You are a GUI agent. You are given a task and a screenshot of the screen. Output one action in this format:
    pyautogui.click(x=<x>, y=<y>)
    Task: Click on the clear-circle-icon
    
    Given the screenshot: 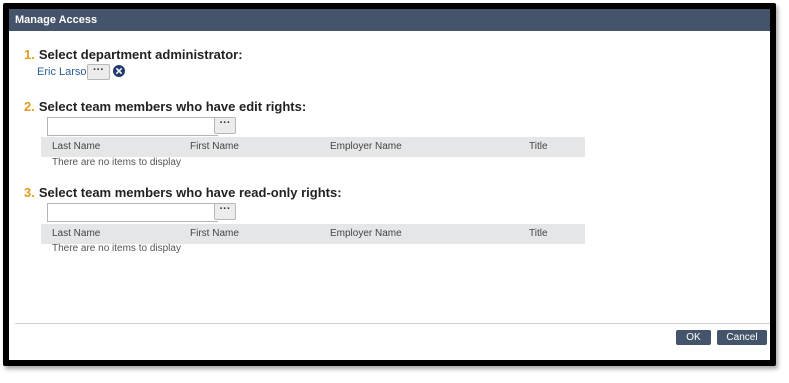 What is the action you would take?
    pyautogui.click(x=119, y=71)
    